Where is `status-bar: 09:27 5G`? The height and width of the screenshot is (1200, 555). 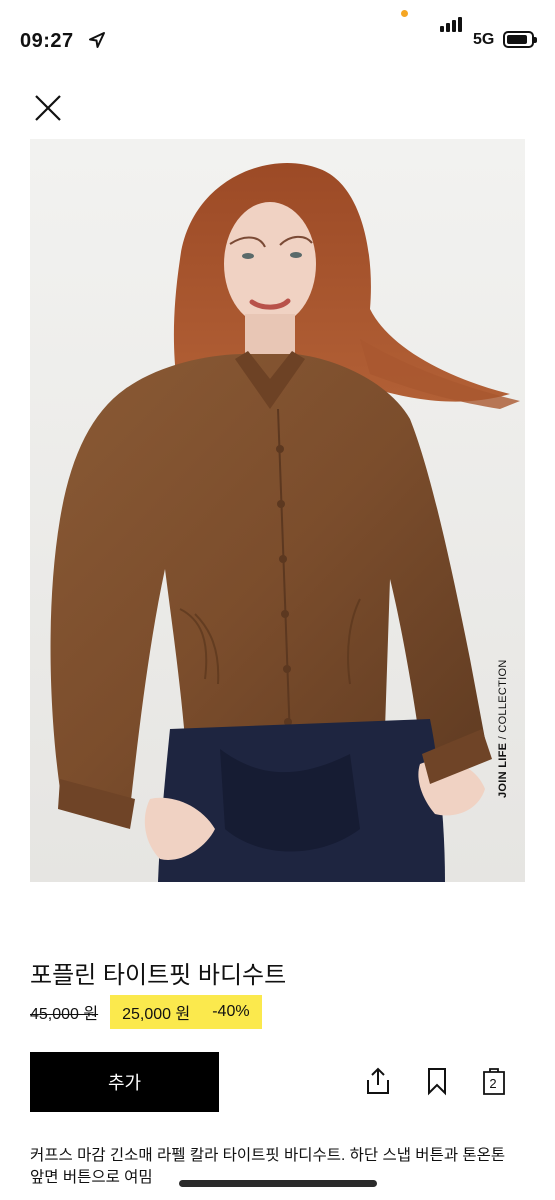 status-bar: 09:27 5G is located at coordinates (277, 40).